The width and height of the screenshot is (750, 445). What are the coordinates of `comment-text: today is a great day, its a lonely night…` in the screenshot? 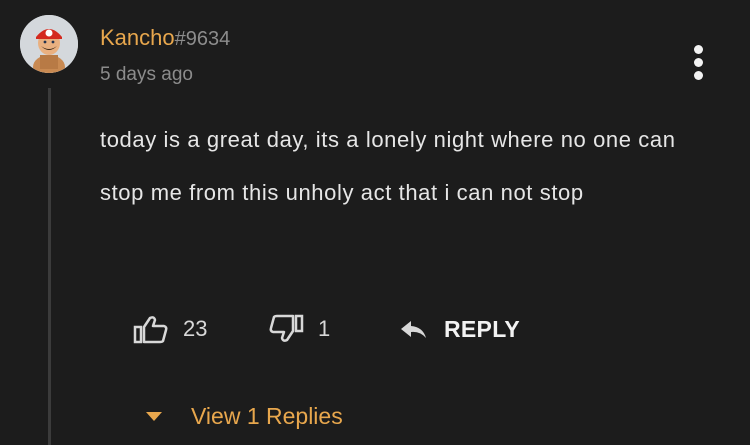 It's located at (388, 166).